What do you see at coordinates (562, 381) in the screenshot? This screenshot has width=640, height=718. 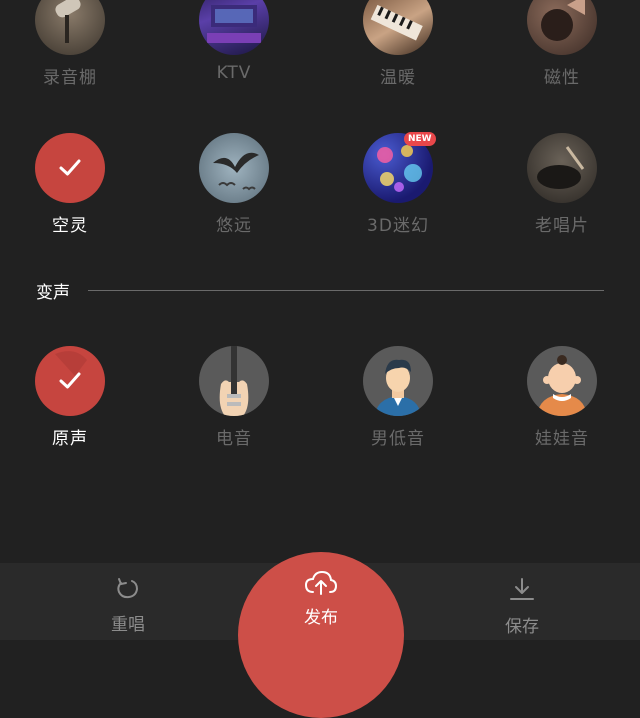 I see `baby-avatar-icon` at bounding box center [562, 381].